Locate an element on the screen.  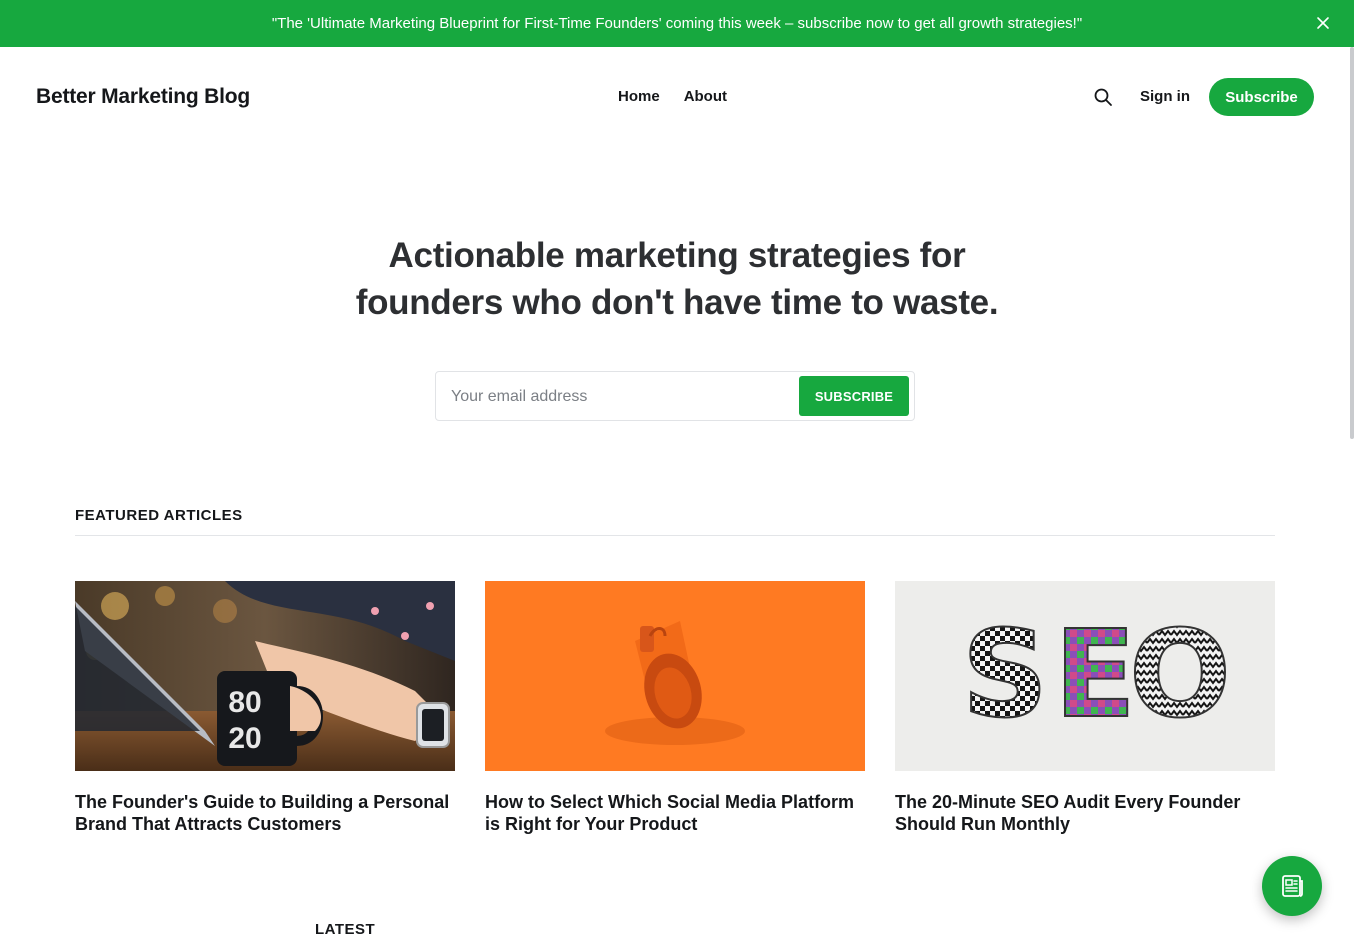
seo-letter-e: E is located at coordinates (1095, 675).